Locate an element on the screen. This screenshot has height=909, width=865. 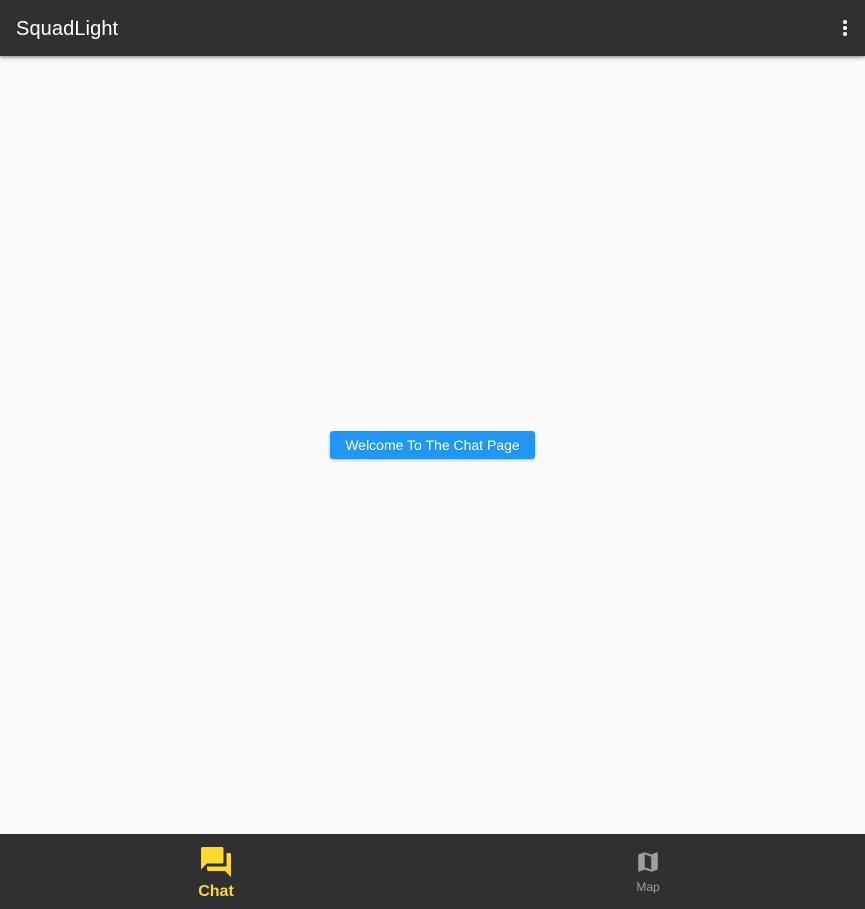
forum-icon is located at coordinates (216, 862).